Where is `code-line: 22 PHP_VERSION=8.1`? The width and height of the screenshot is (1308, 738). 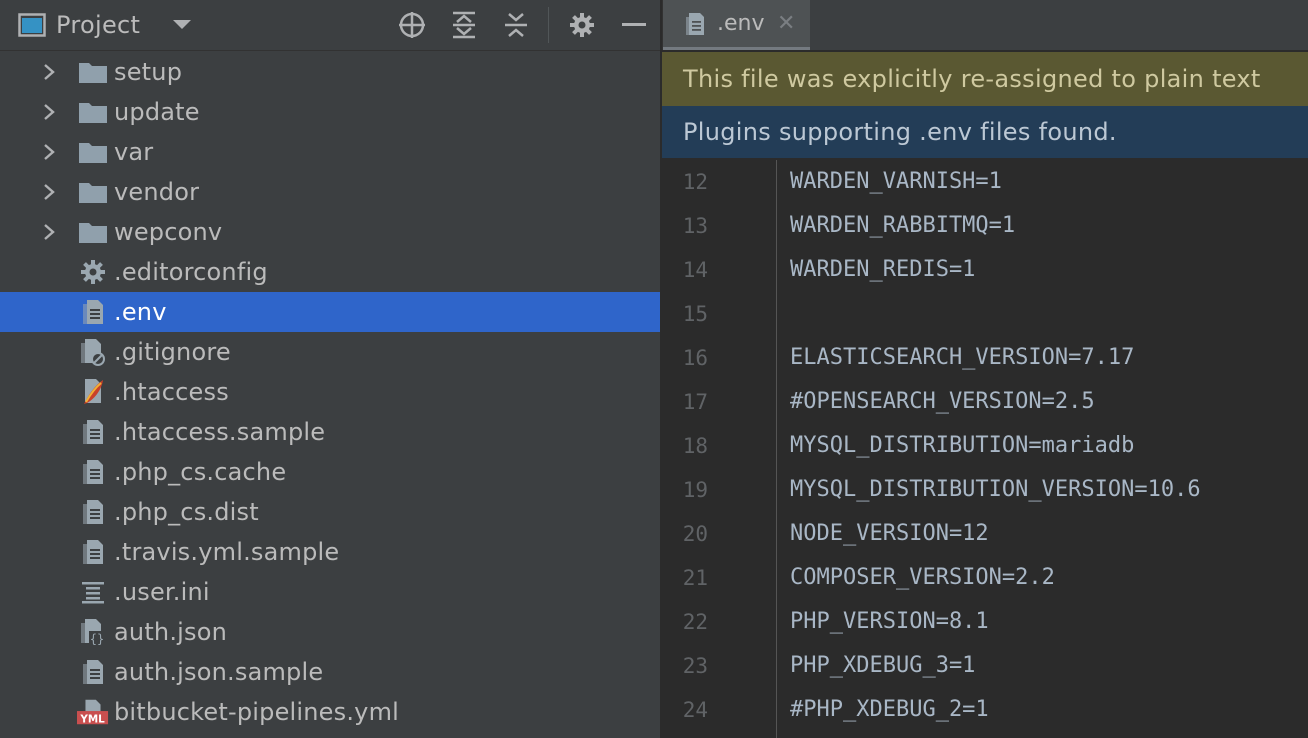
code-line: 22 PHP_VERSION=8.1 is located at coordinates (985, 622).